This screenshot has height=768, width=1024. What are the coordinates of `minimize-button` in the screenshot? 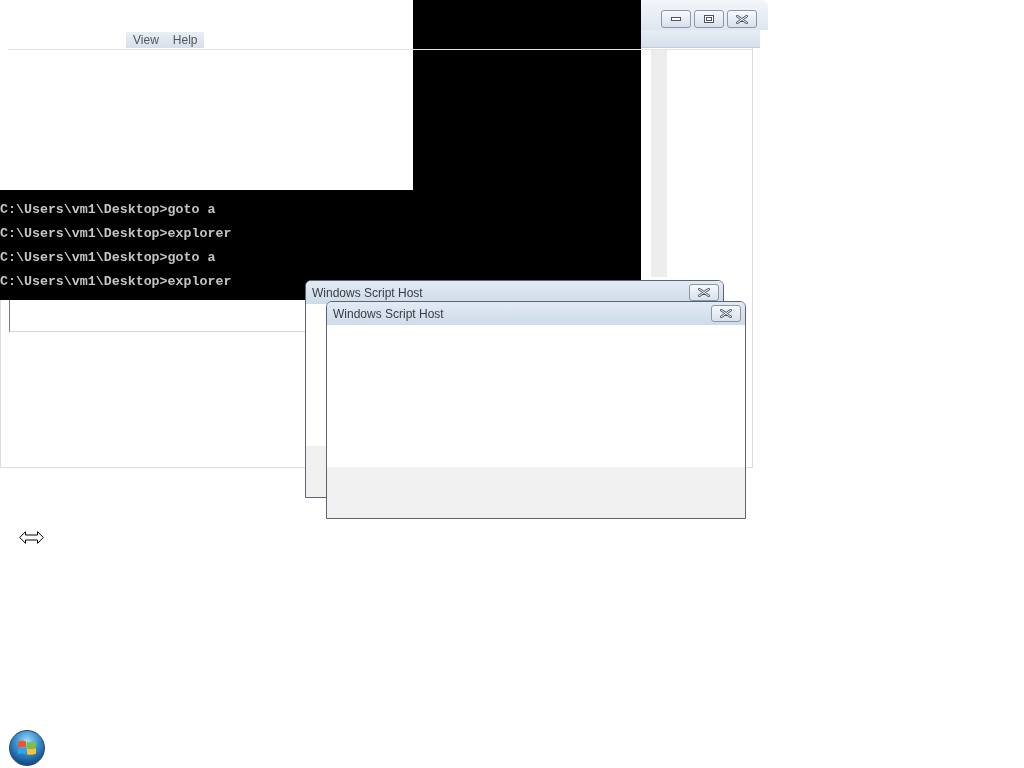 It's located at (676, 19).